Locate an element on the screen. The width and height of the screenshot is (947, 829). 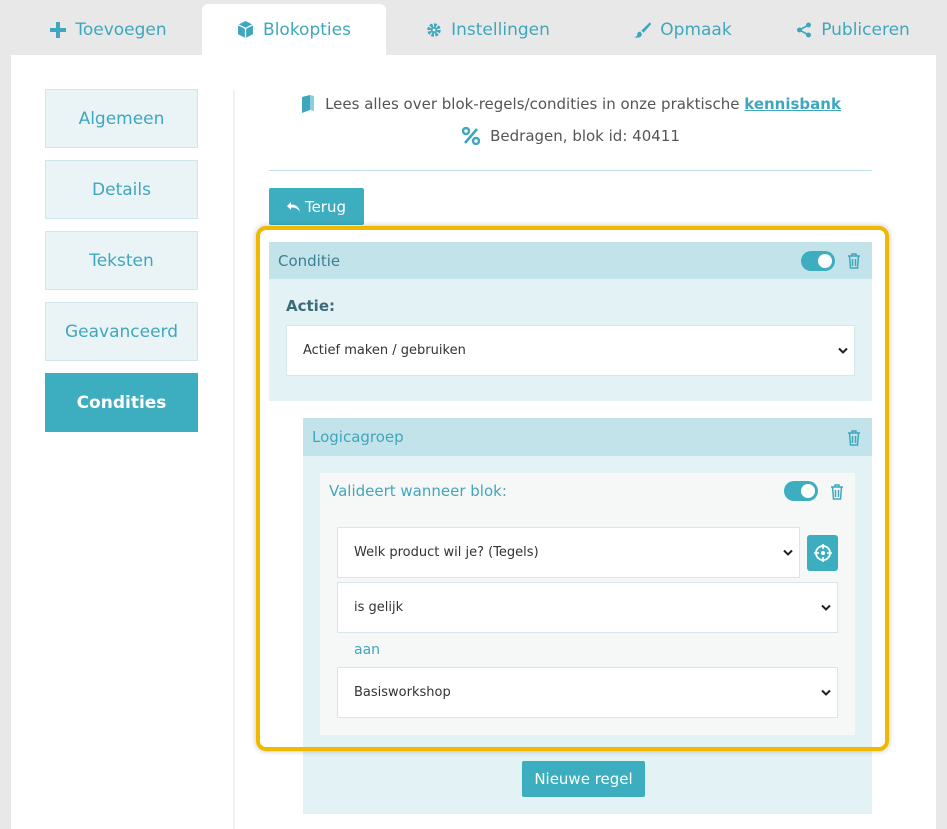
horizontal-divider is located at coordinates (570, 170).